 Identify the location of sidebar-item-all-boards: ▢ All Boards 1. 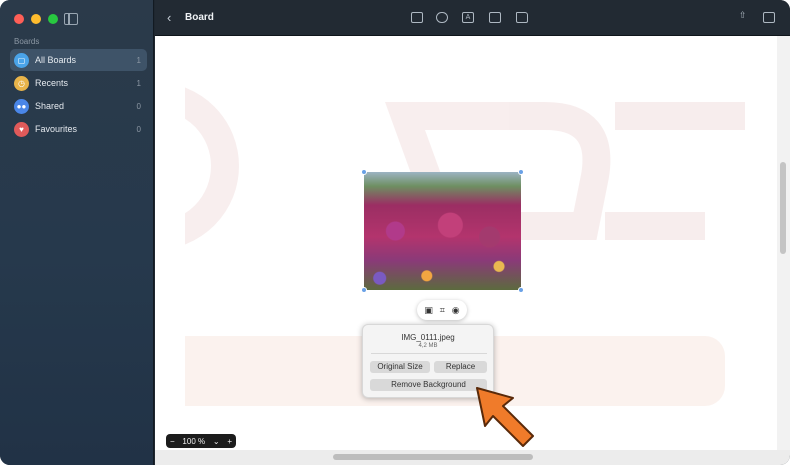
(78, 60).